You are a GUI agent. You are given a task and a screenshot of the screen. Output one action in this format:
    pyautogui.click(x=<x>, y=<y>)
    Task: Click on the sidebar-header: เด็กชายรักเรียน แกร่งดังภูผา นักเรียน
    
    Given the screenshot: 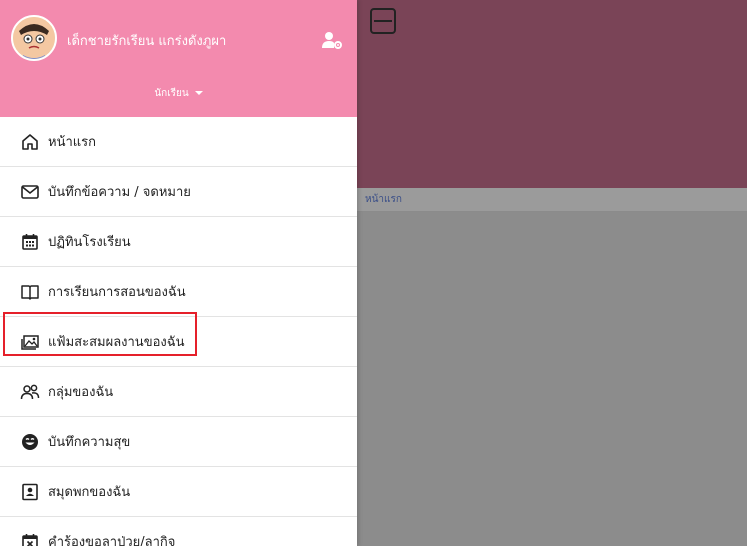 What is the action you would take?
    pyautogui.click(x=178, y=58)
    